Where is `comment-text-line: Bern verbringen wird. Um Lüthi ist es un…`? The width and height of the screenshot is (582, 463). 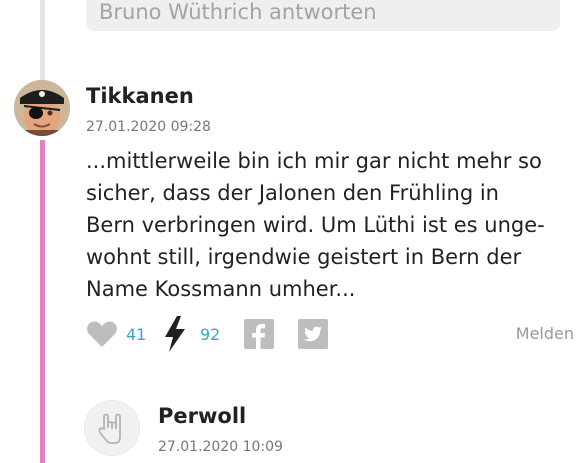
comment-text-line: Bern verbringen wird. Um Lüthi ist es un… is located at coordinates (315, 225).